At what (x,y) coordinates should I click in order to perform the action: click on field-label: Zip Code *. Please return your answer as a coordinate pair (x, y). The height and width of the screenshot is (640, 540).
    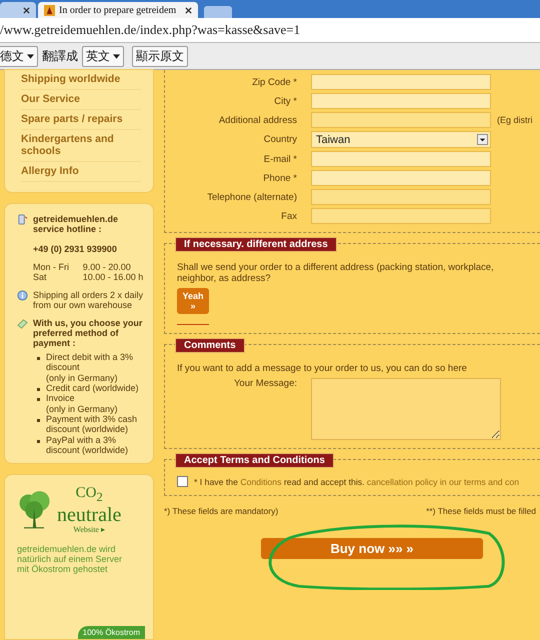
    Looking at the image, I should click on (274, 82).